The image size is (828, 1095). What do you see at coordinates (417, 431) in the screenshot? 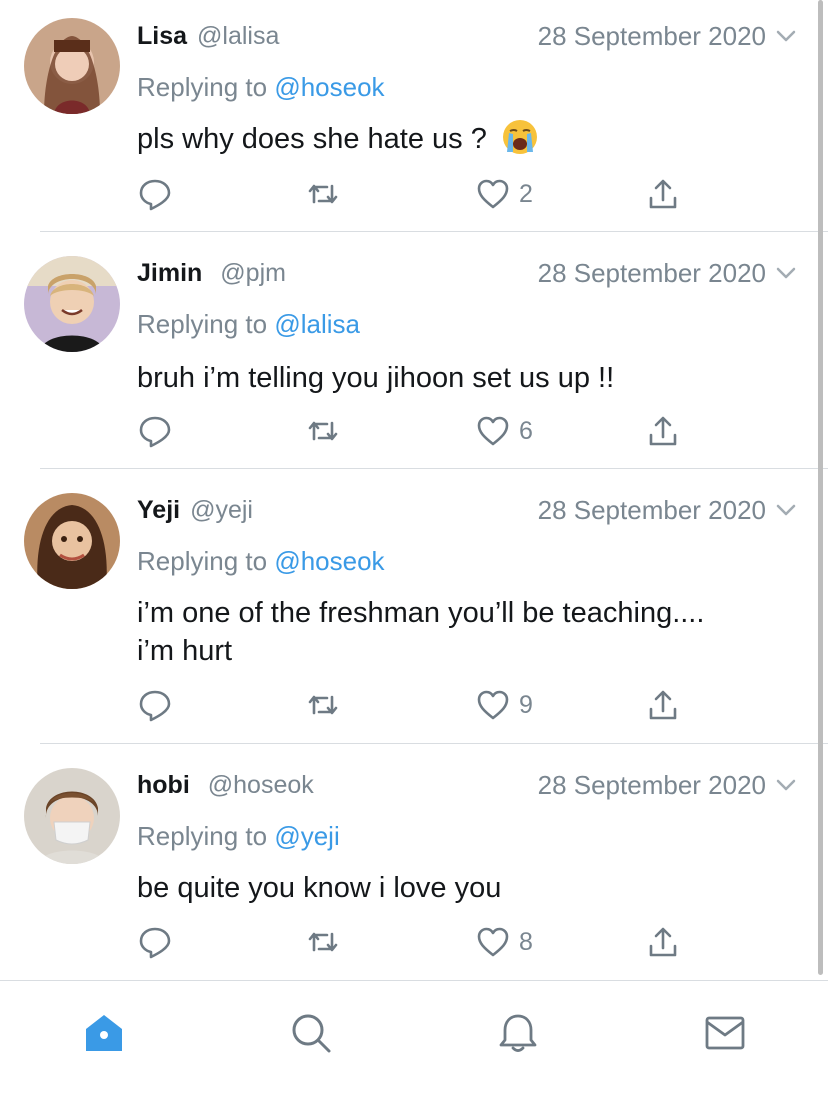
I see `tweet-actions: 6` at bounding box center [417, 431].